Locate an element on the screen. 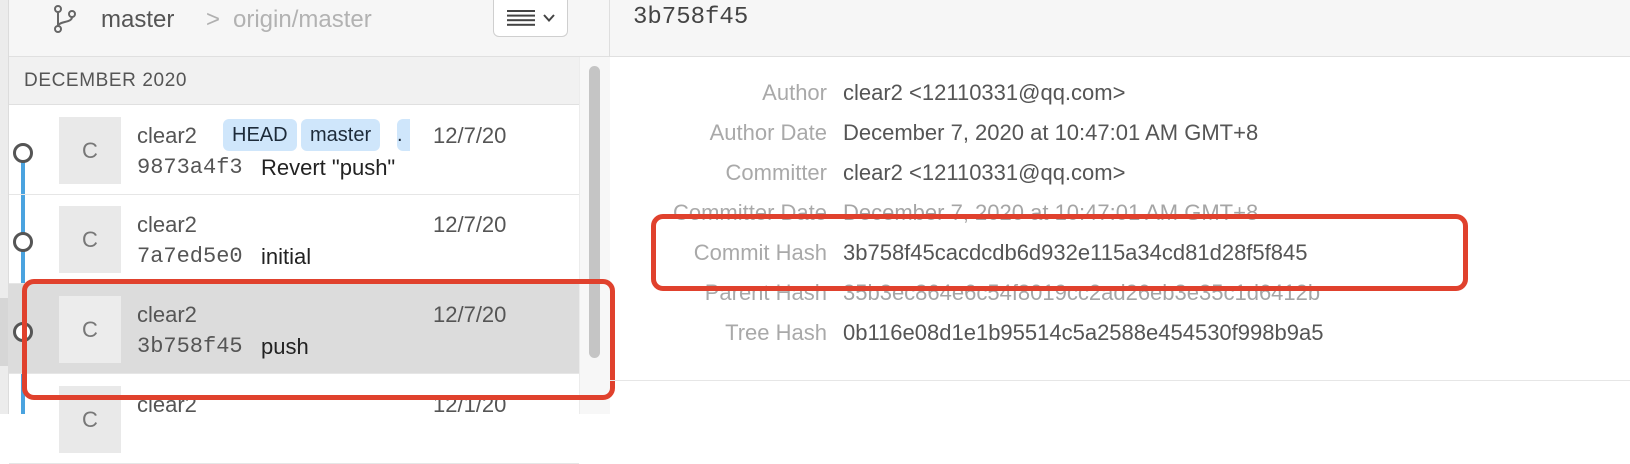 The width and height of the screenshot is (1630, 464). label-committer: Committer is located at coordinates (776, 172).